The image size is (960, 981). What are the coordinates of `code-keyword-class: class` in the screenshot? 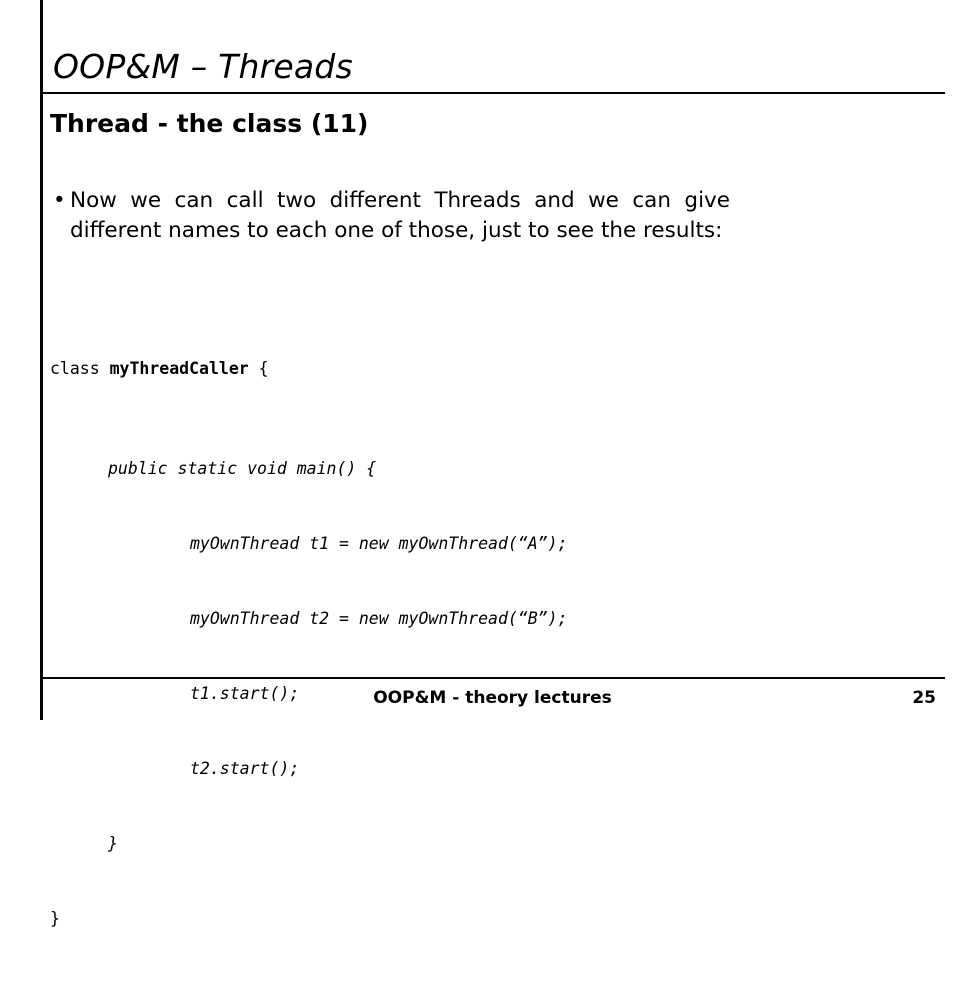 It's located at (80, 368).